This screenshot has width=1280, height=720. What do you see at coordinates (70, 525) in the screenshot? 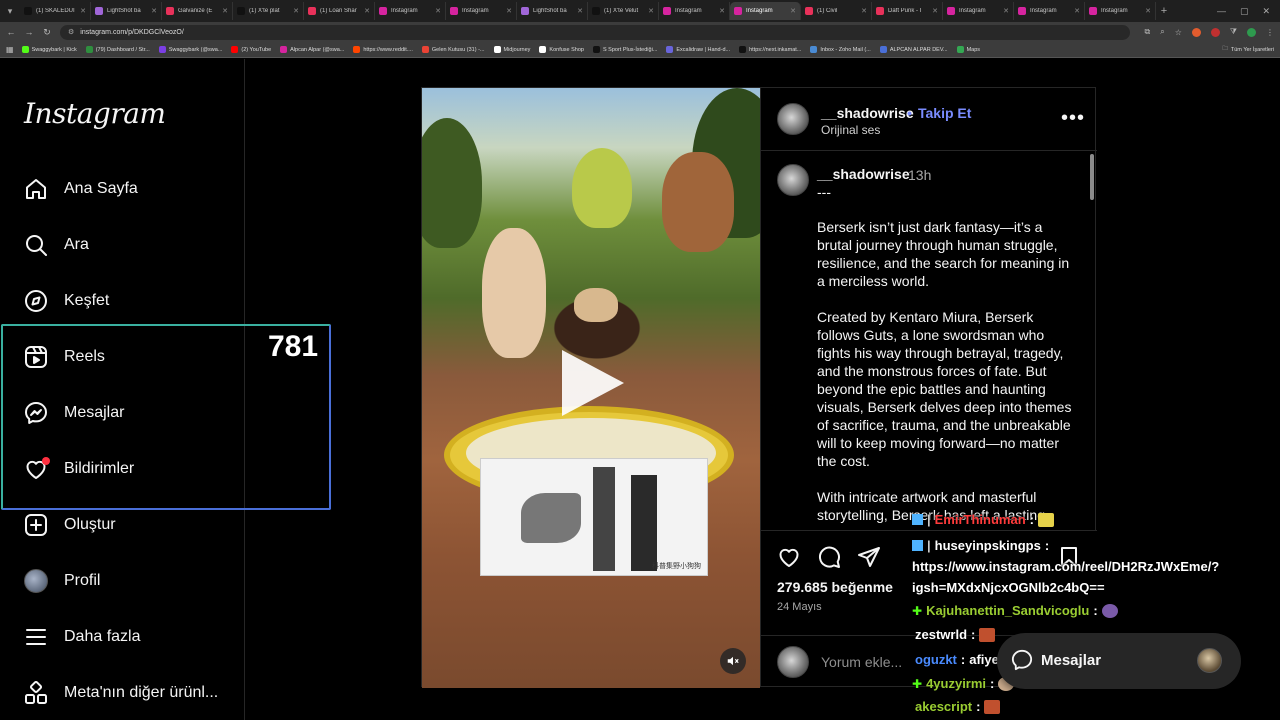
I see `sidebar-item-create: Oluştur` at bounding box center [70, 525].